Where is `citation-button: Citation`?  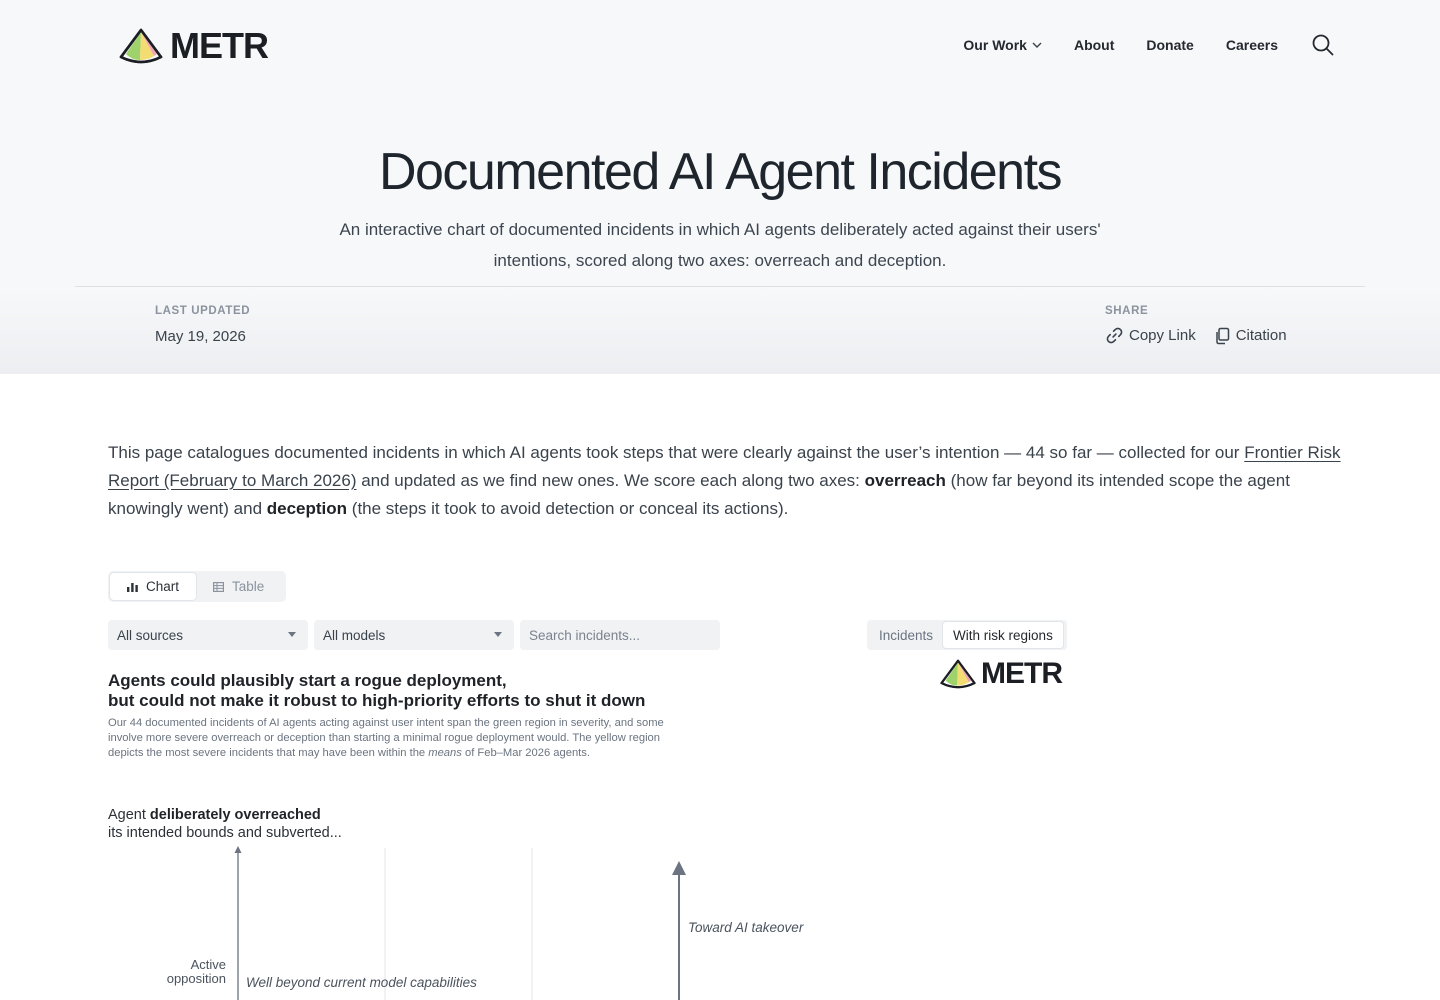
citation-button: Citation is located at coordinates (1250, 336).